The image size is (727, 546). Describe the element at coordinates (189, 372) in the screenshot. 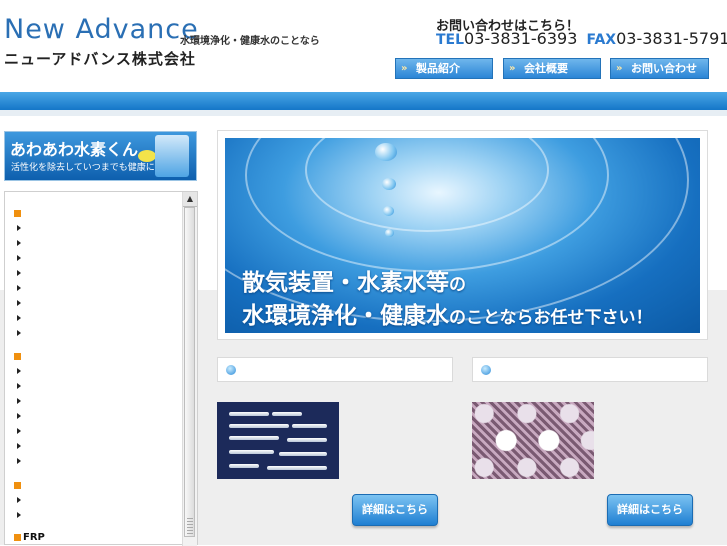

I see `scroll-thumb` at that location.